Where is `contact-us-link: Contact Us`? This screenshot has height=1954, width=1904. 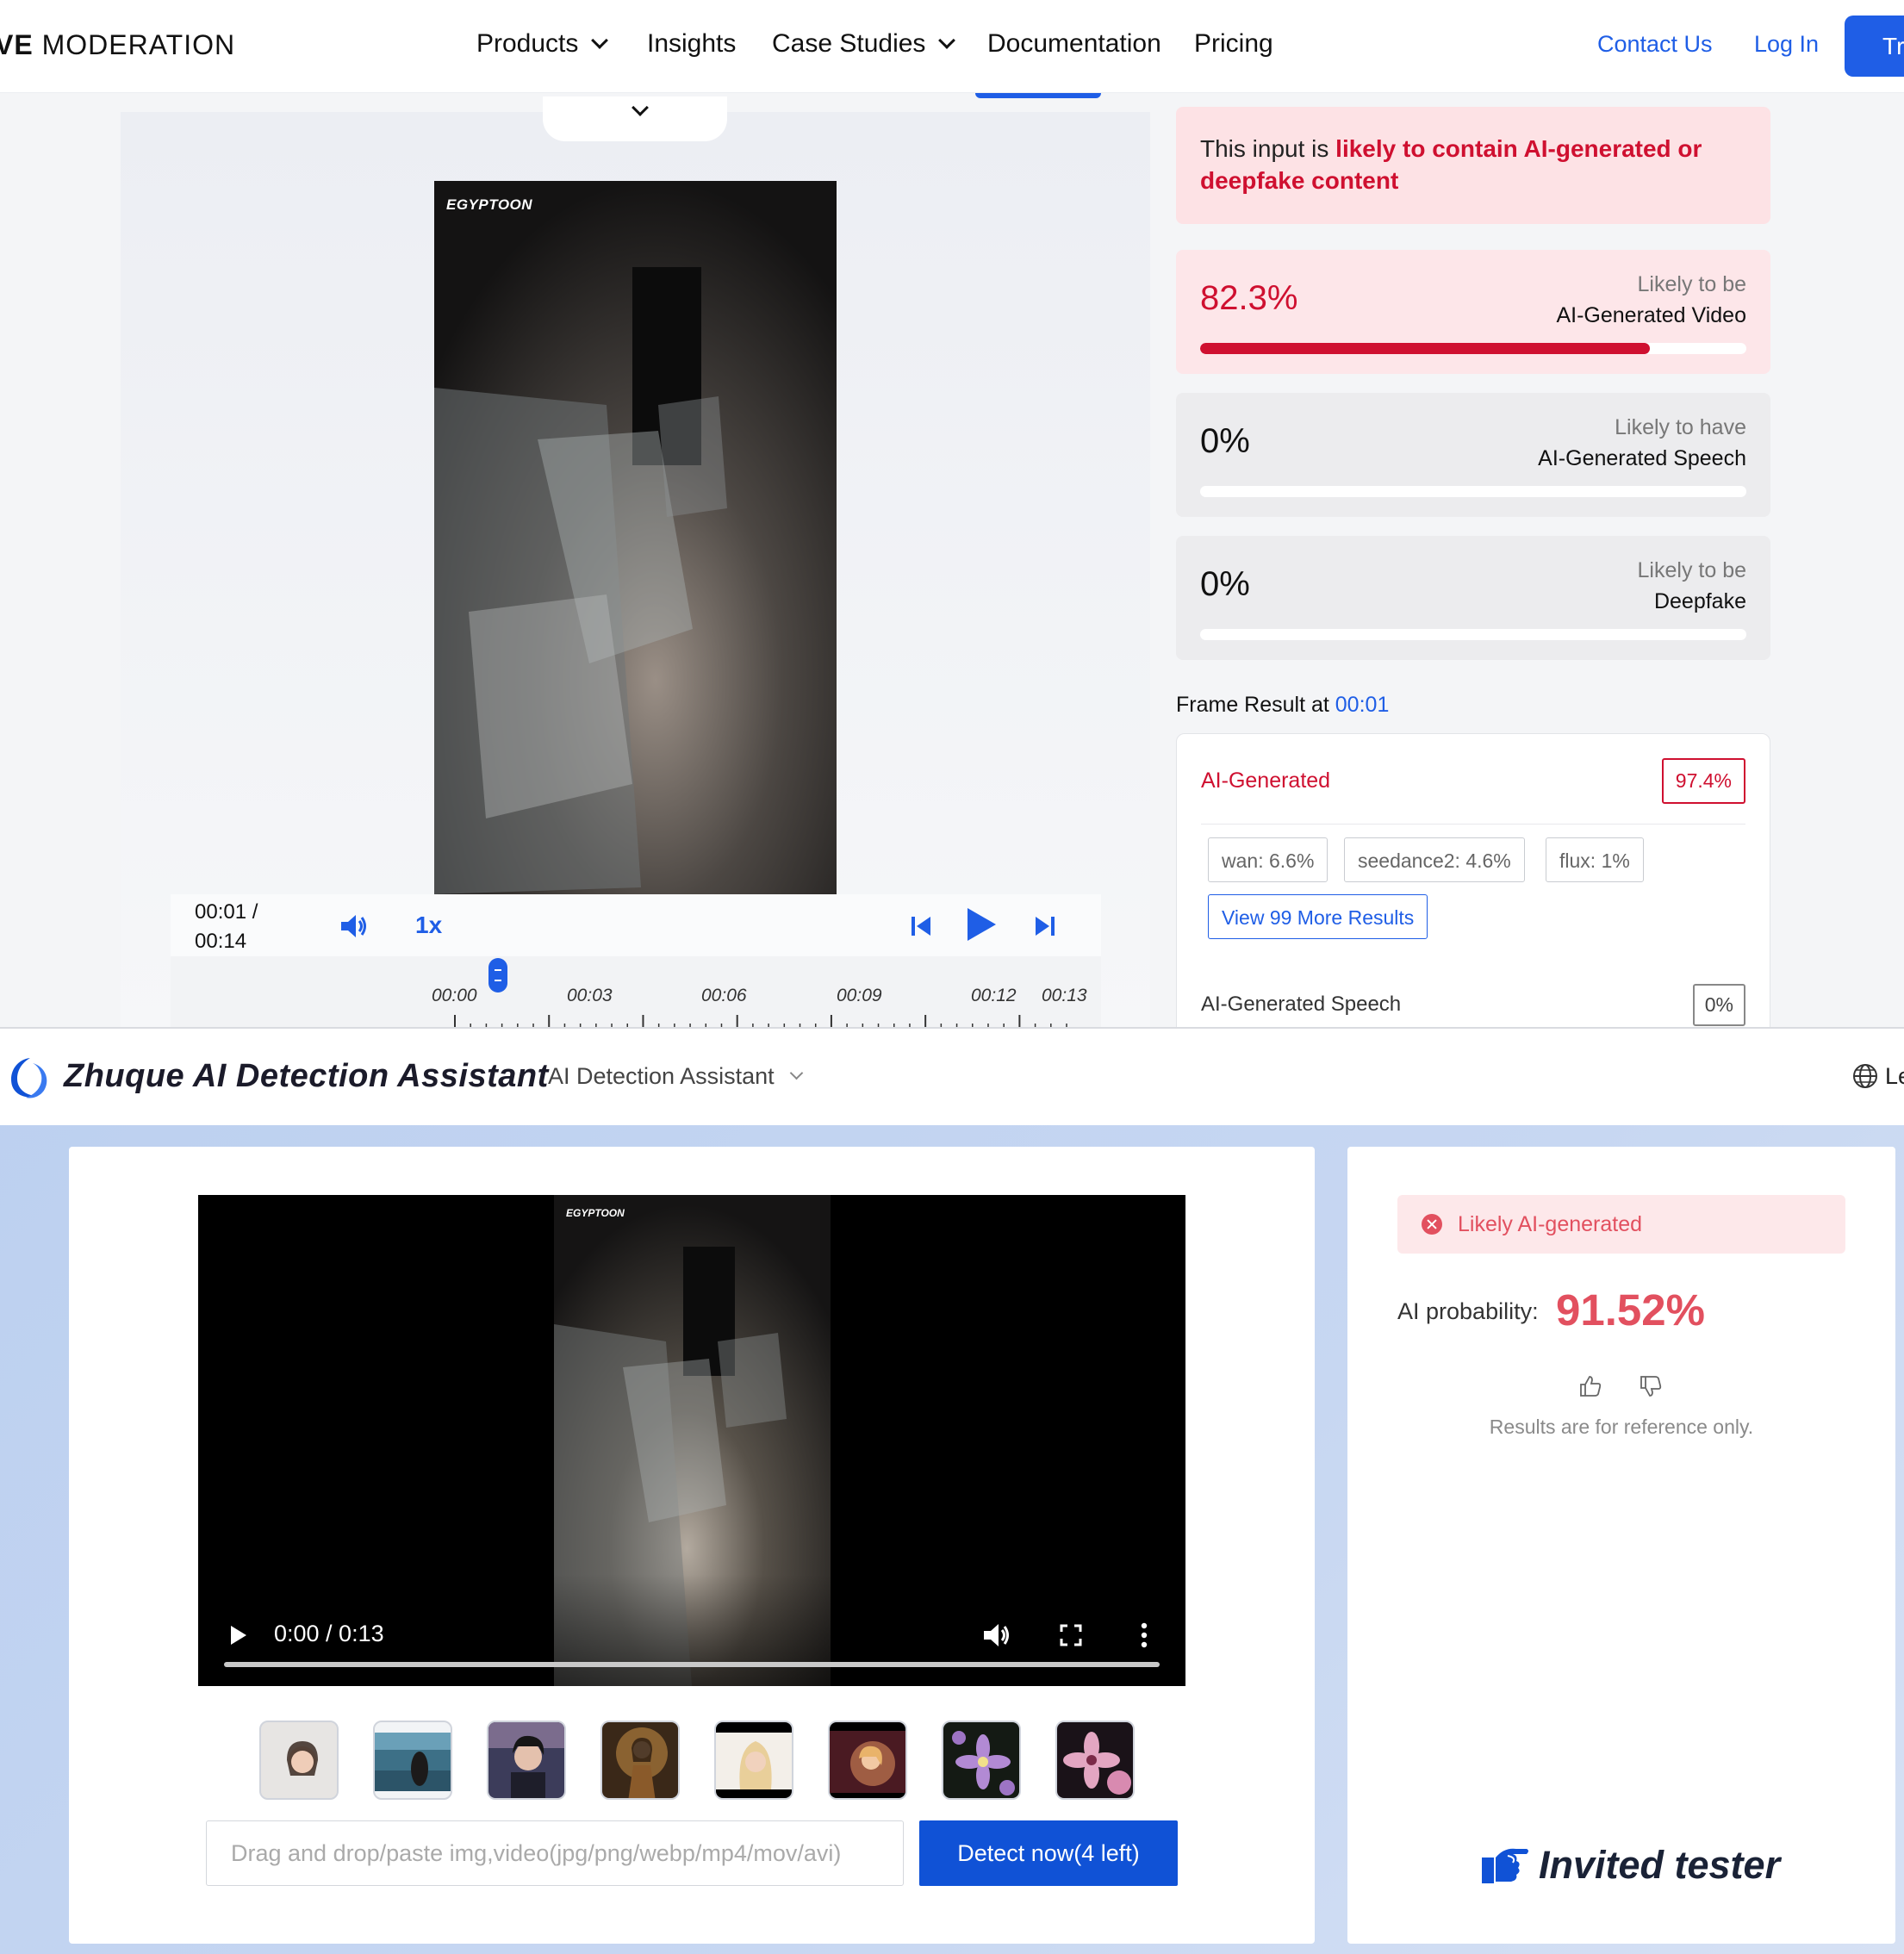
contact-us-link: Contact Us is located at coordinates (1655, 44).